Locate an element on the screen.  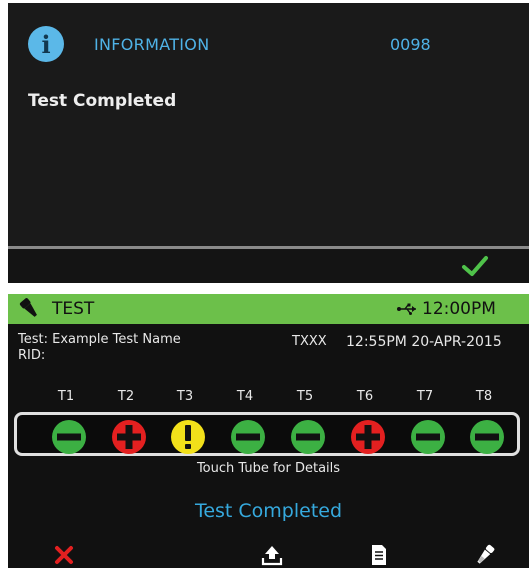
tube-t7-negative-icon is located at coordinates (428, 437).